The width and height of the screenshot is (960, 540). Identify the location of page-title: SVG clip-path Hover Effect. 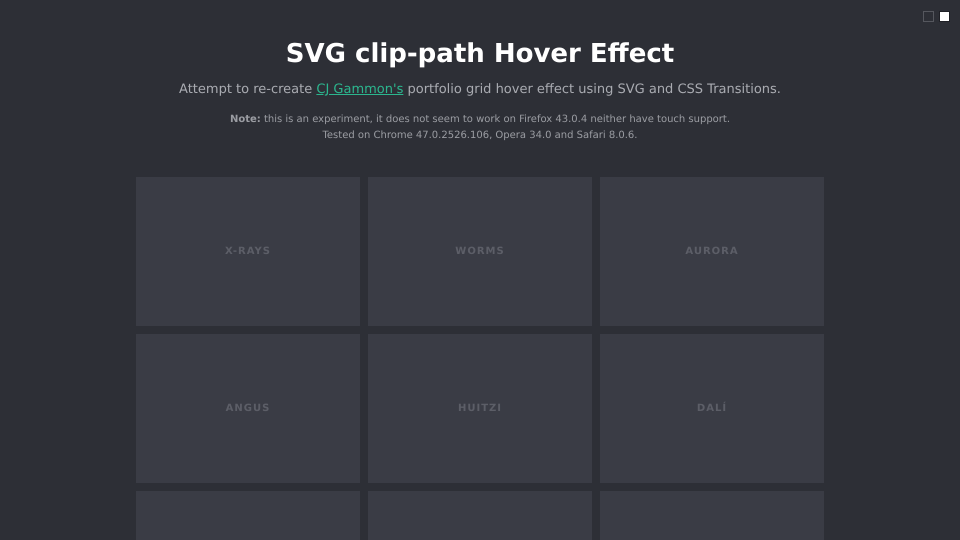
(480, 54).